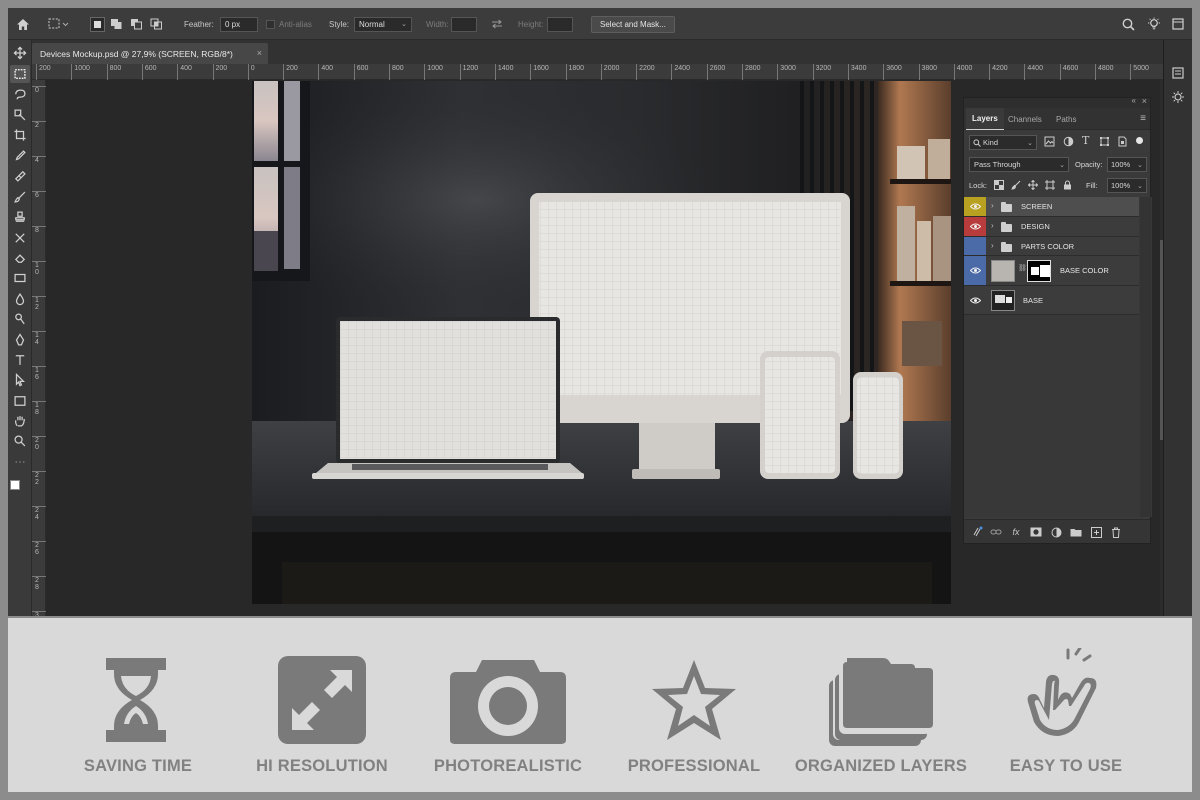  I want to click on intersect-selection-button, so click(156, 24).